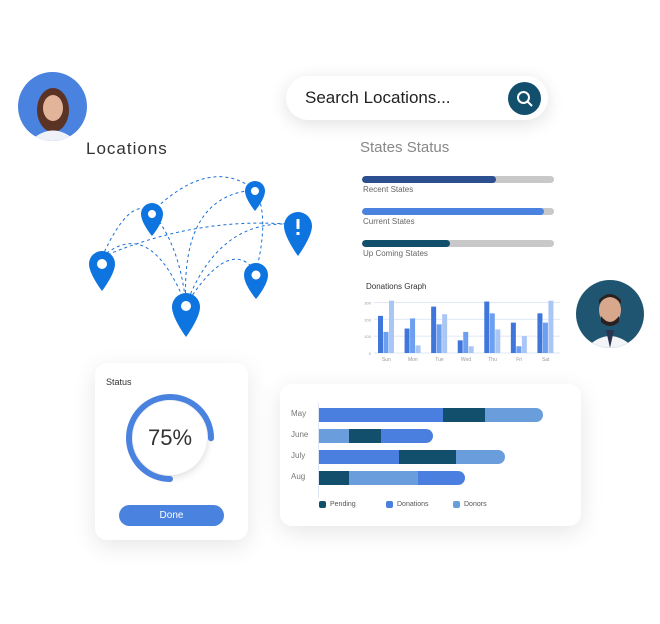  I want to click on y-tick-label: 100, so click(367, 336).